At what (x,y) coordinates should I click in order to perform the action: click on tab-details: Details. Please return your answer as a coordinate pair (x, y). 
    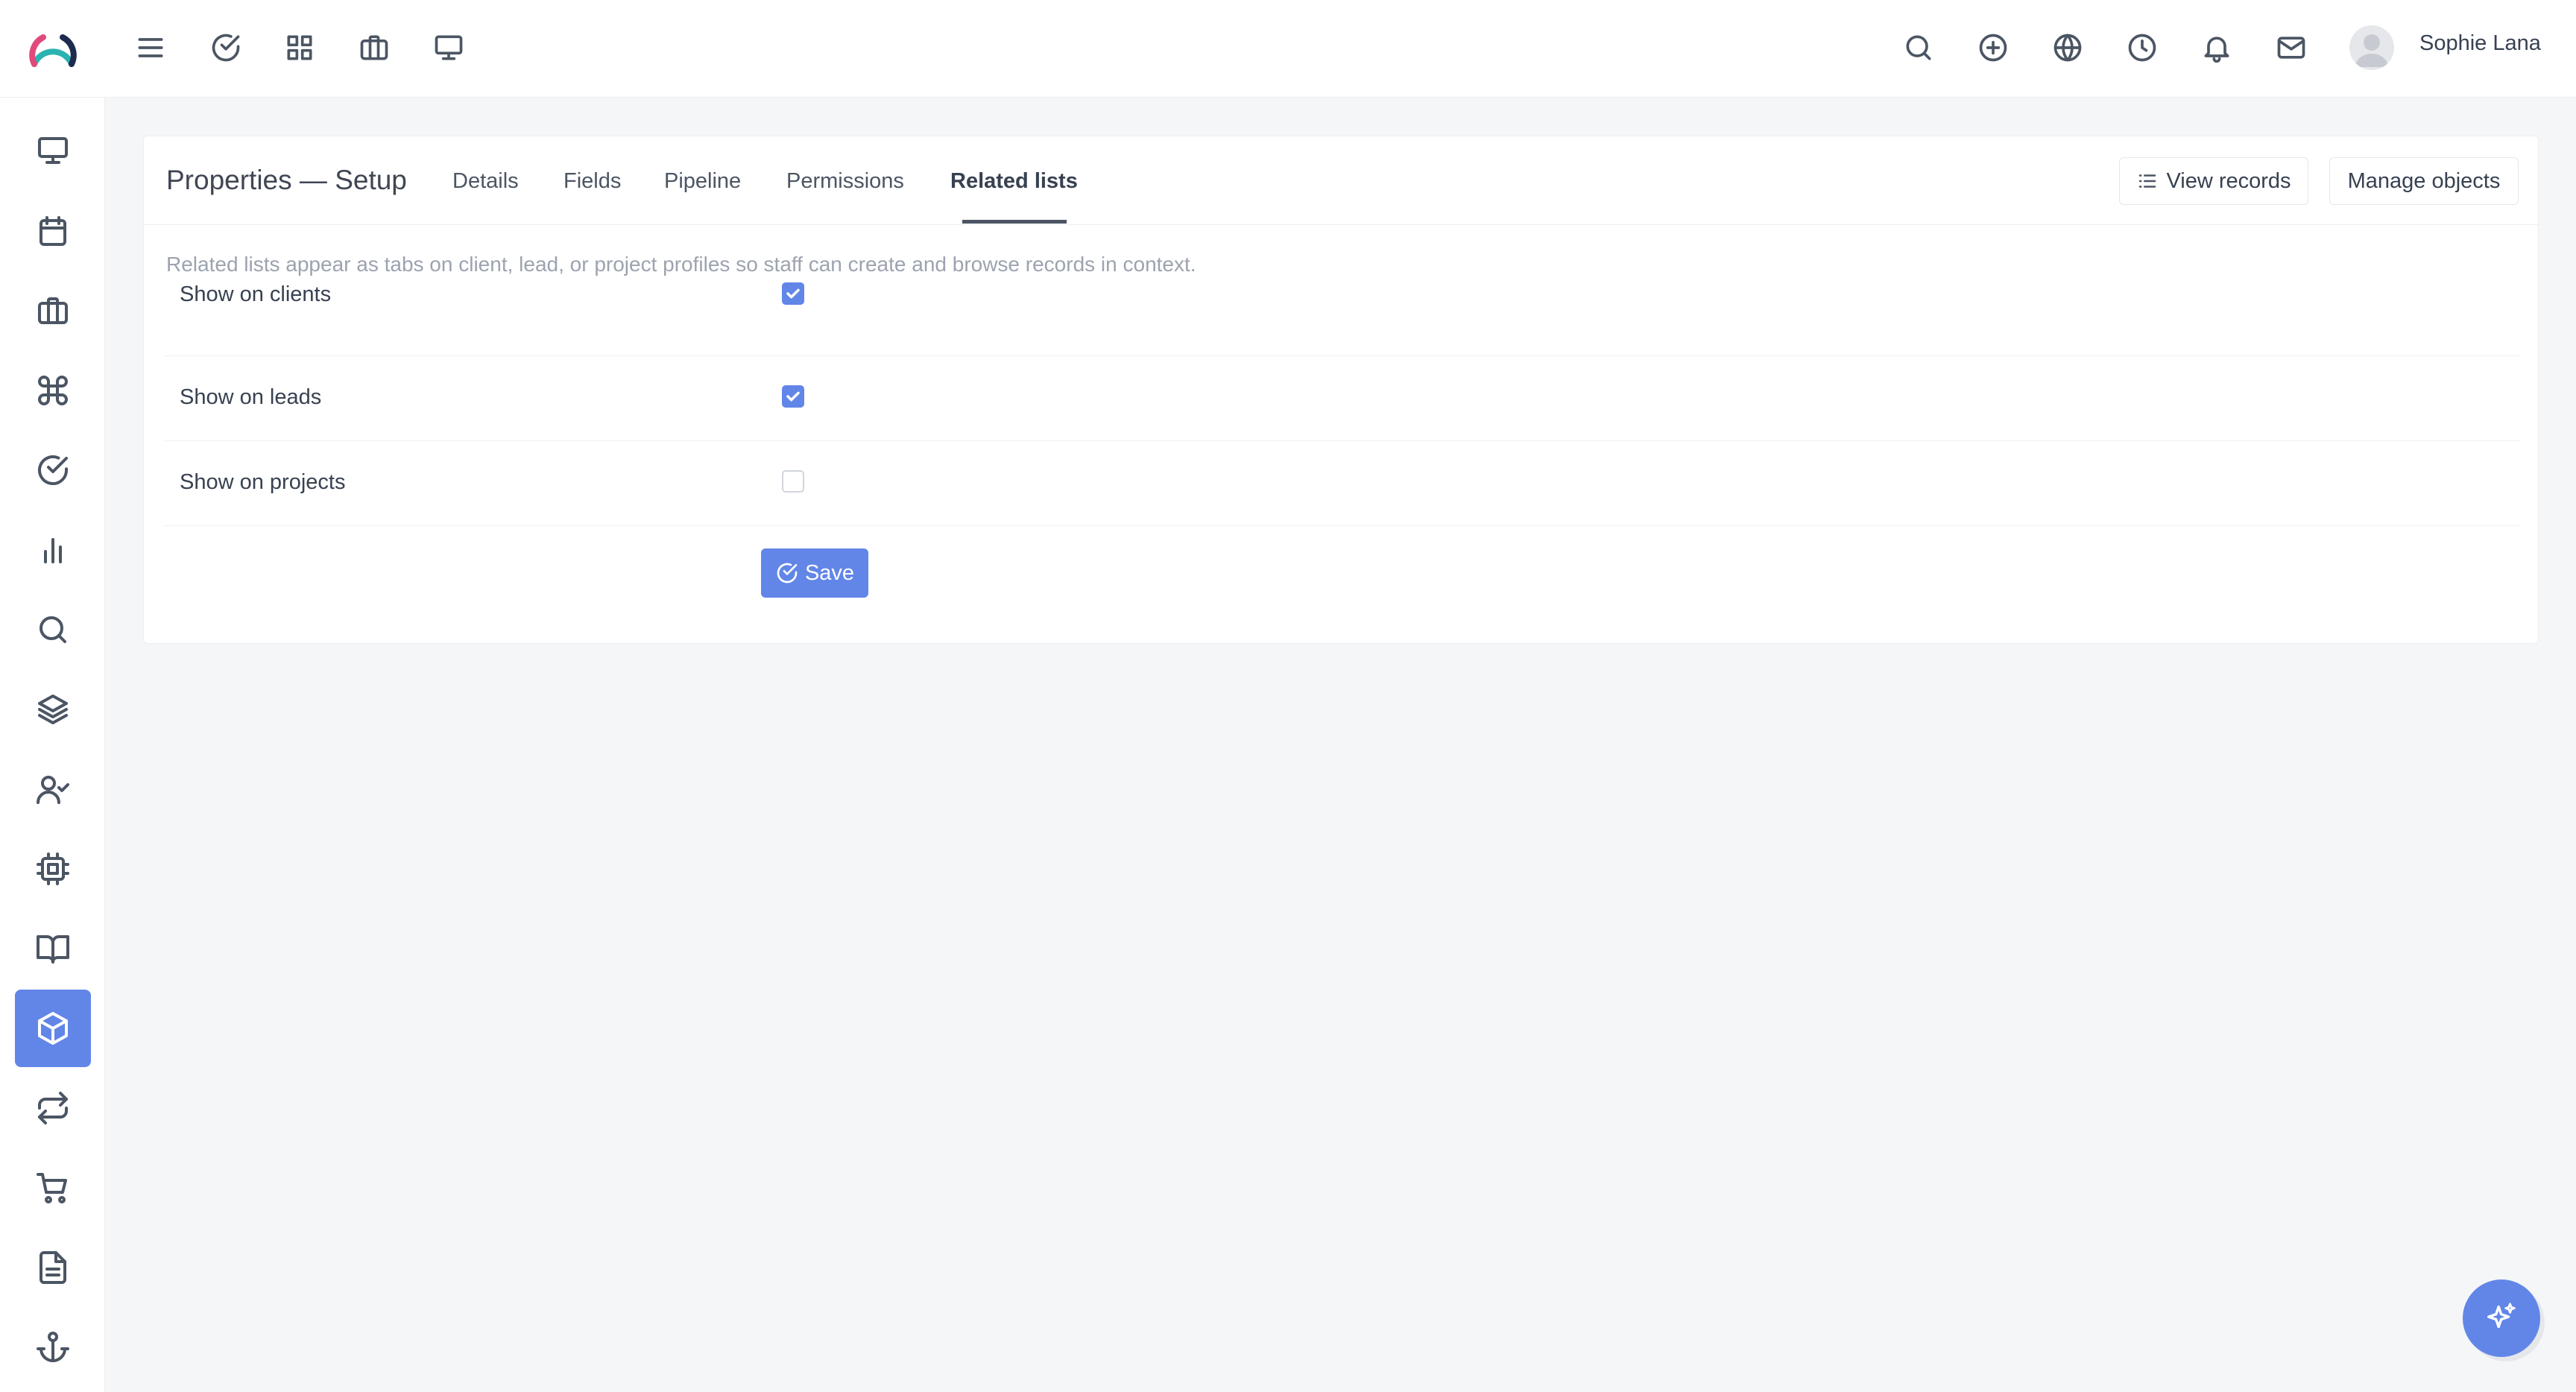
    Looking at the image, I should click on (485, 181).